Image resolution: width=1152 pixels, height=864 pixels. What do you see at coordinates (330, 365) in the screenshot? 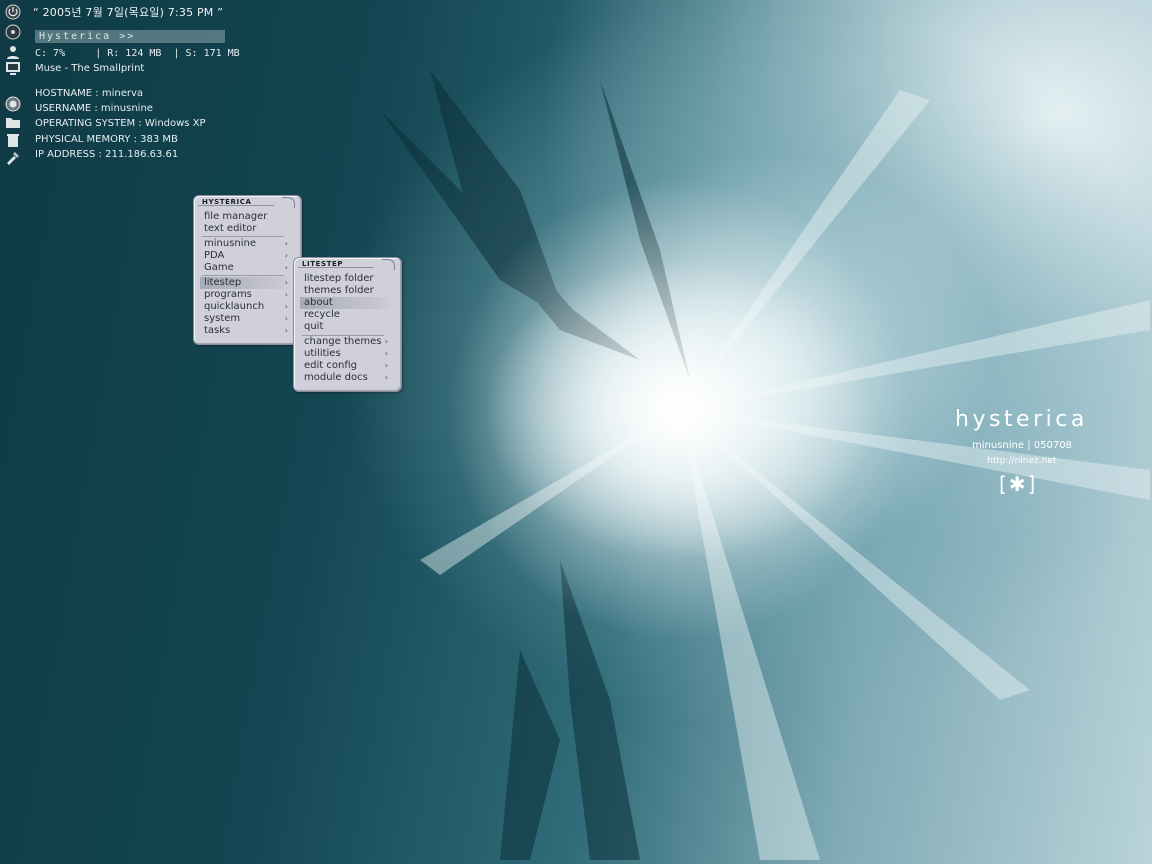
I see `menu-item-label: edit config` at bounding box center [330, 365].